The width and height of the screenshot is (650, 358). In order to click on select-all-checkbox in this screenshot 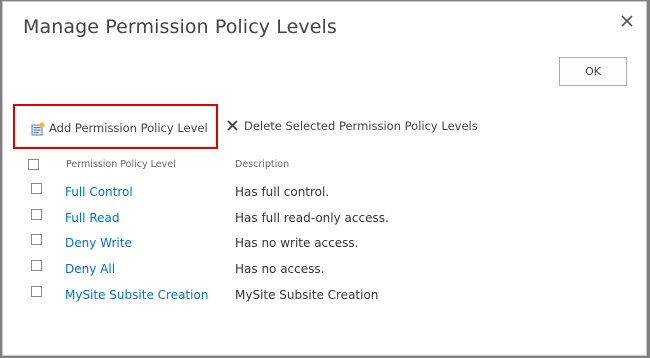, I will do `click(33, 164)`.